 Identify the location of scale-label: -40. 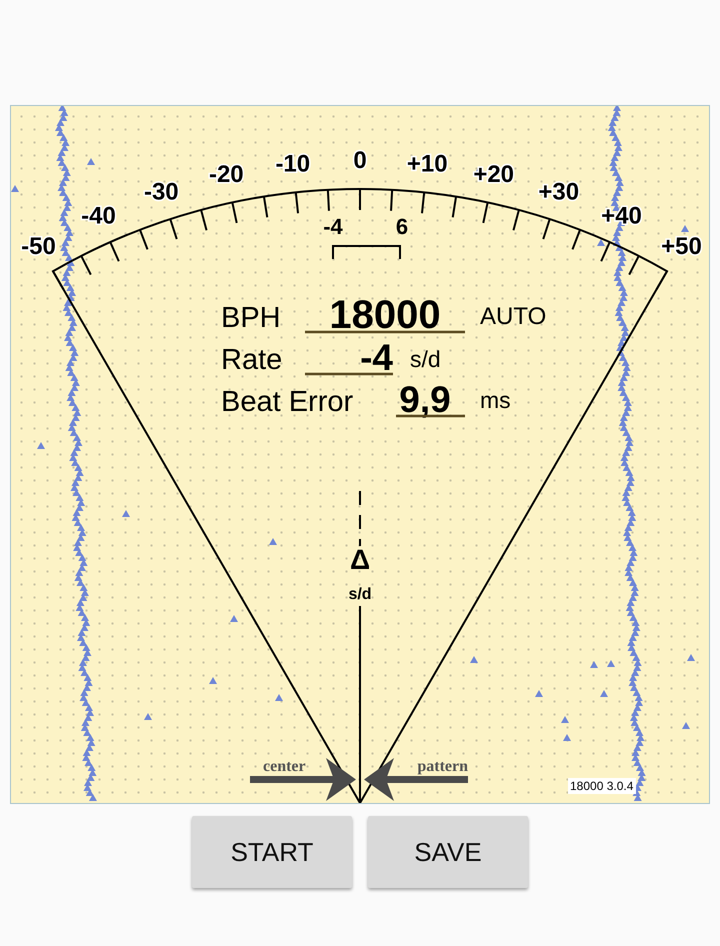
(98, 216).